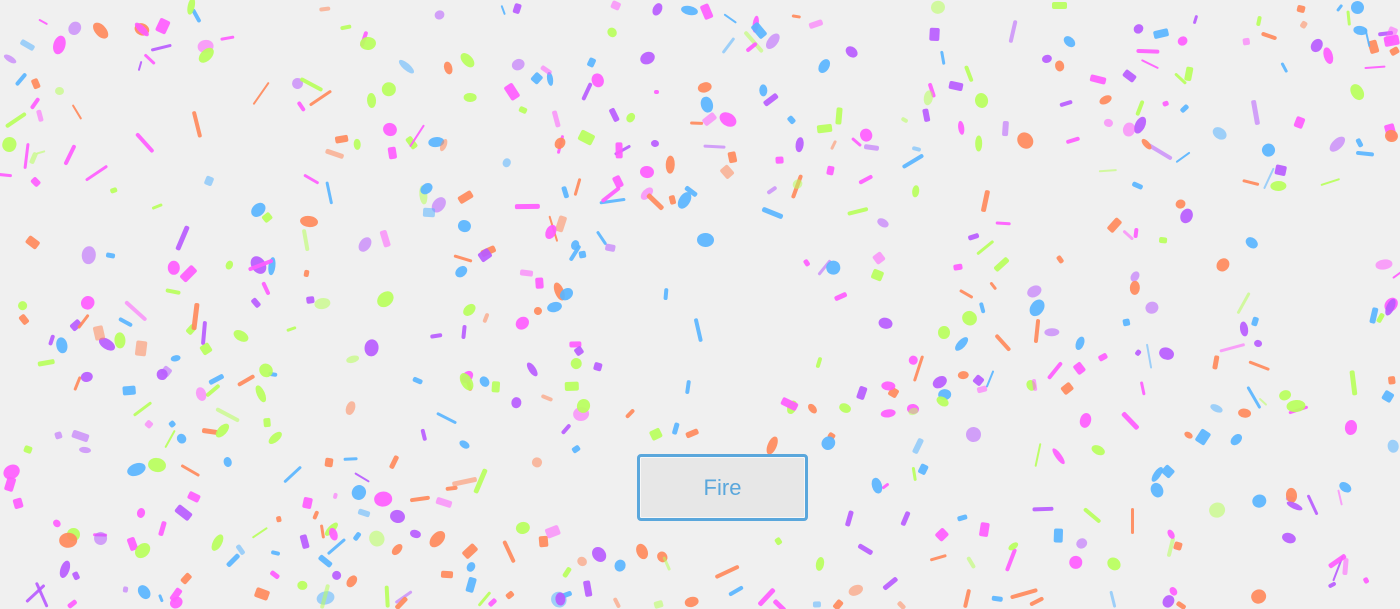 The height and width of the screenshot is (609, 1400). Describe the element at coordinates (722, 487) in the screenshot. I see `fire-button: Fire` at that location.